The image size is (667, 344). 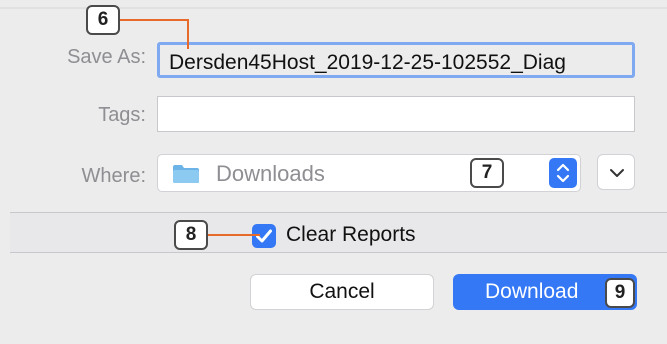 What do you see at coordinates (396, 60) in the screenshot?
I see `save-as-input: Dersden45Host_2019-12-25-102552_Diag` at bounding box center [396, 60].